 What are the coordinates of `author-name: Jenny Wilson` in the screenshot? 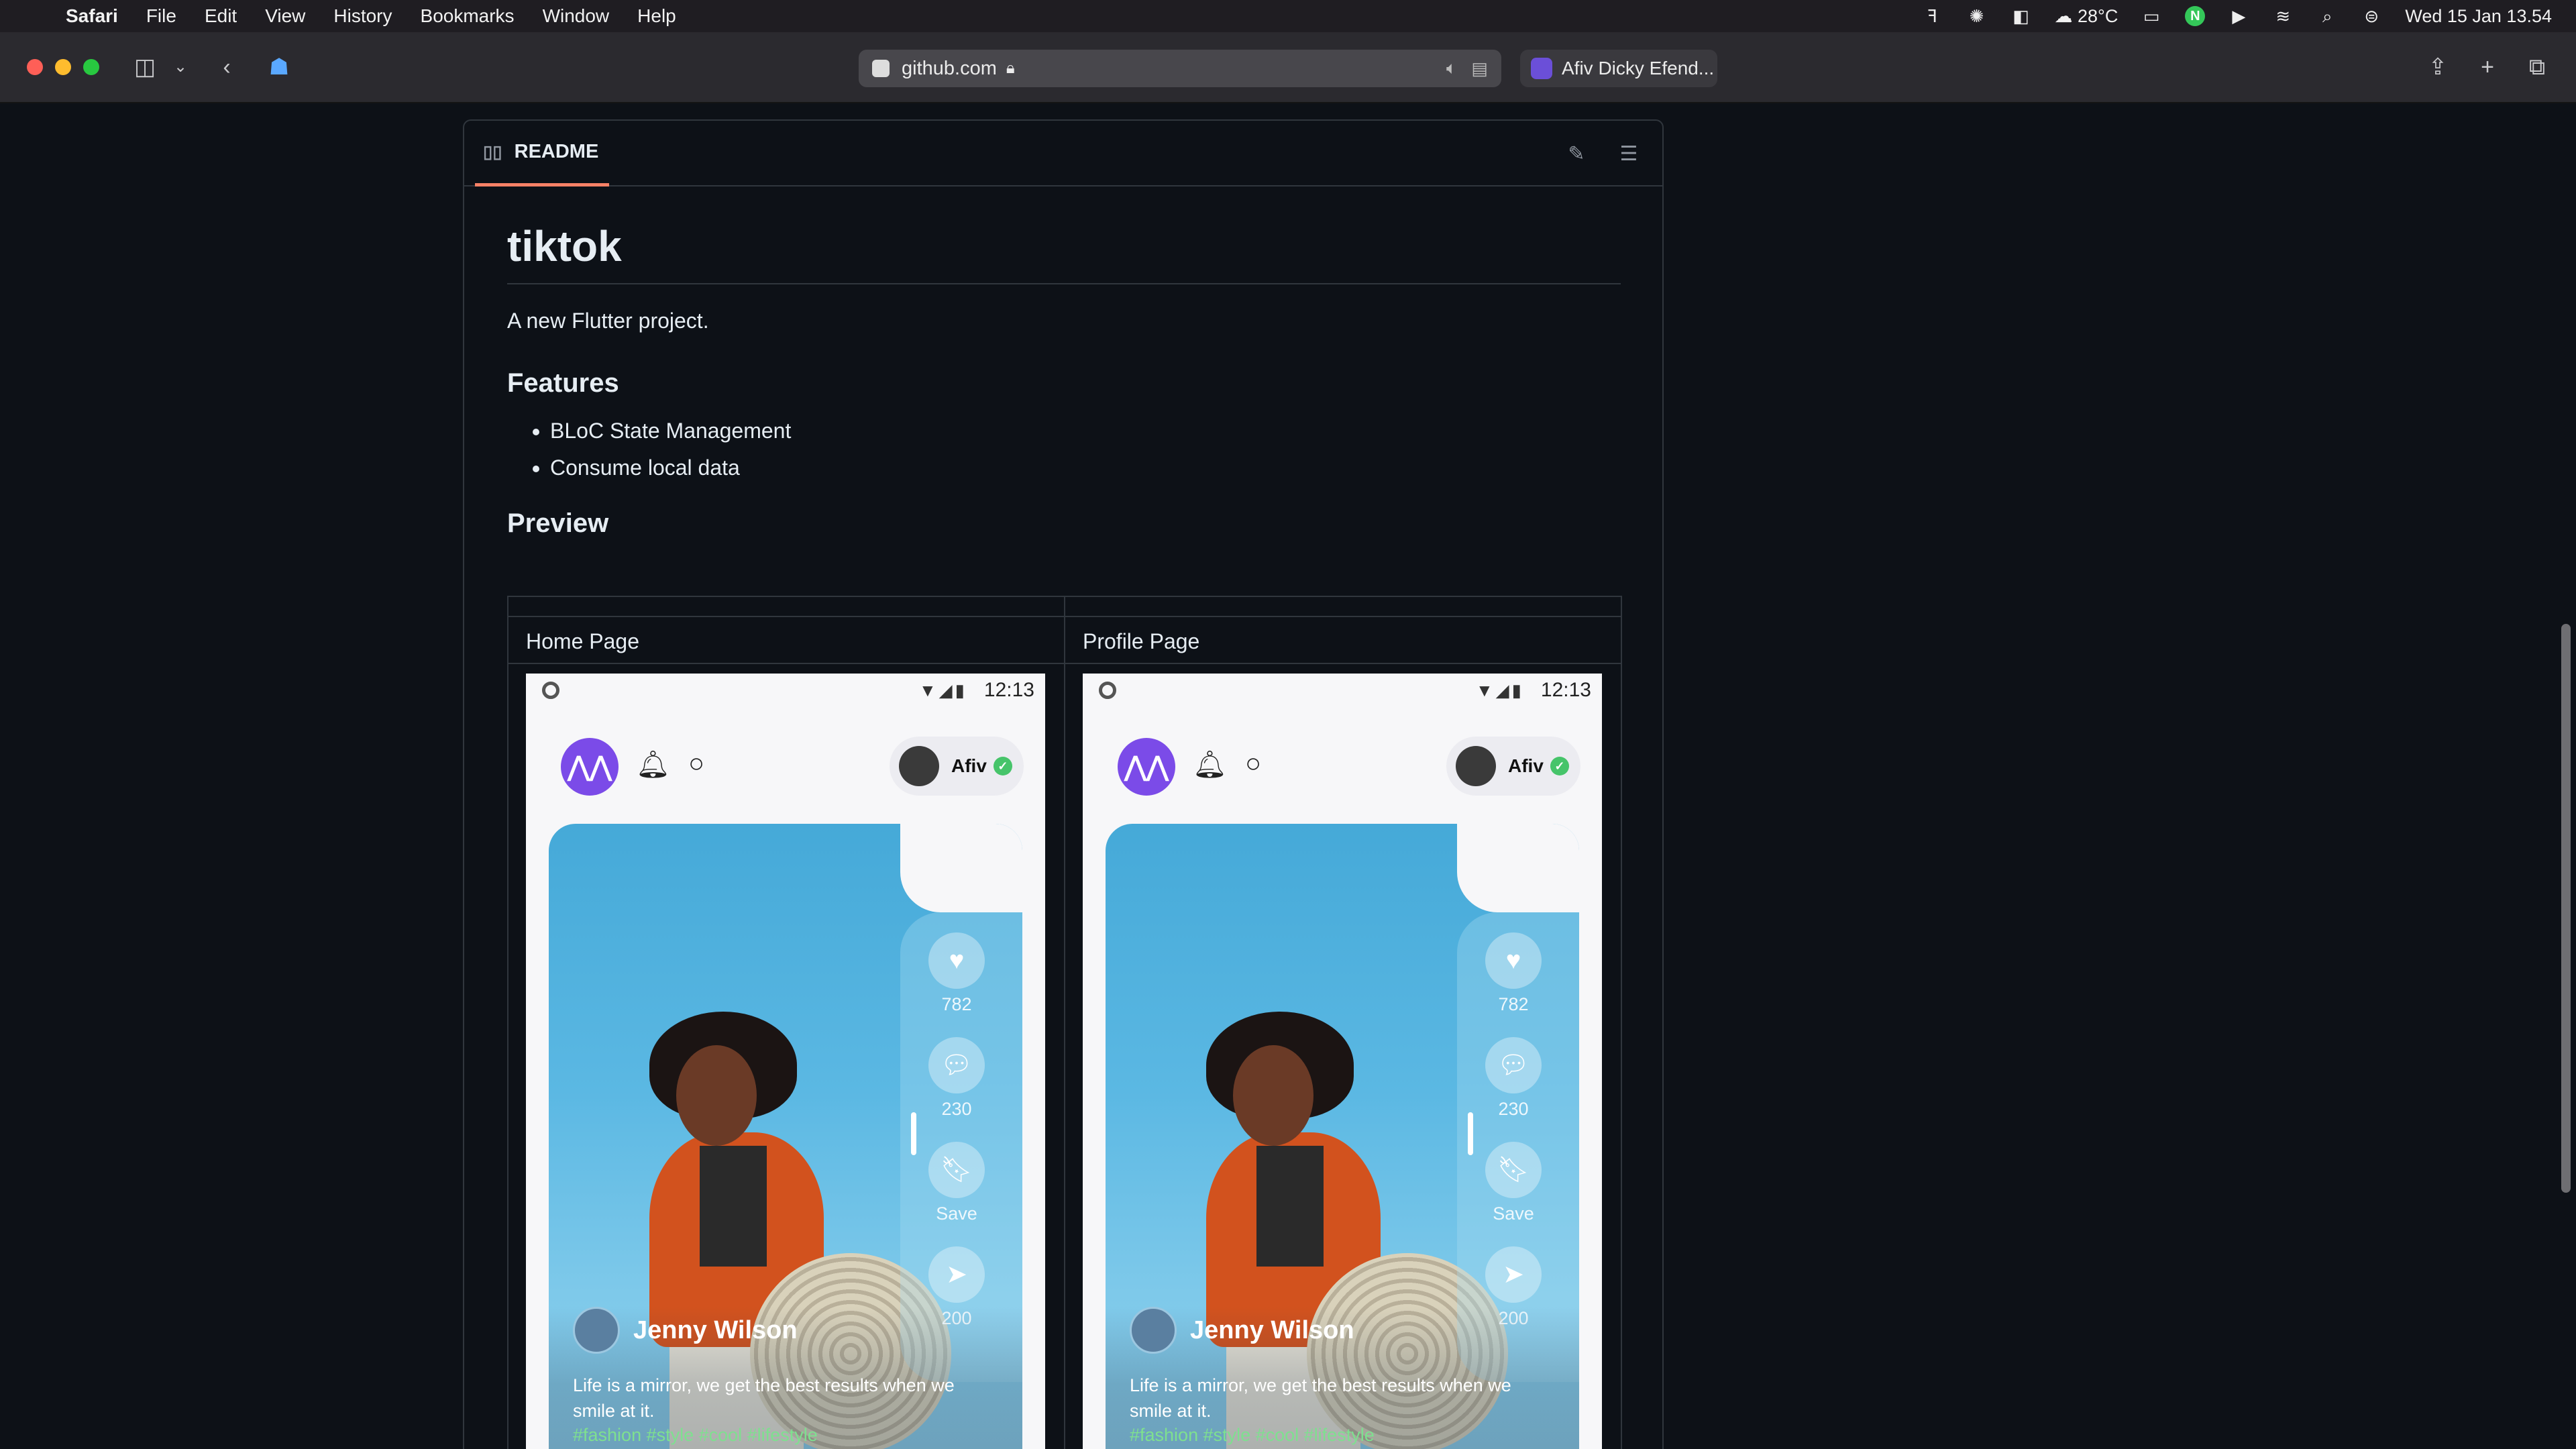 It's located at (715, 1330).